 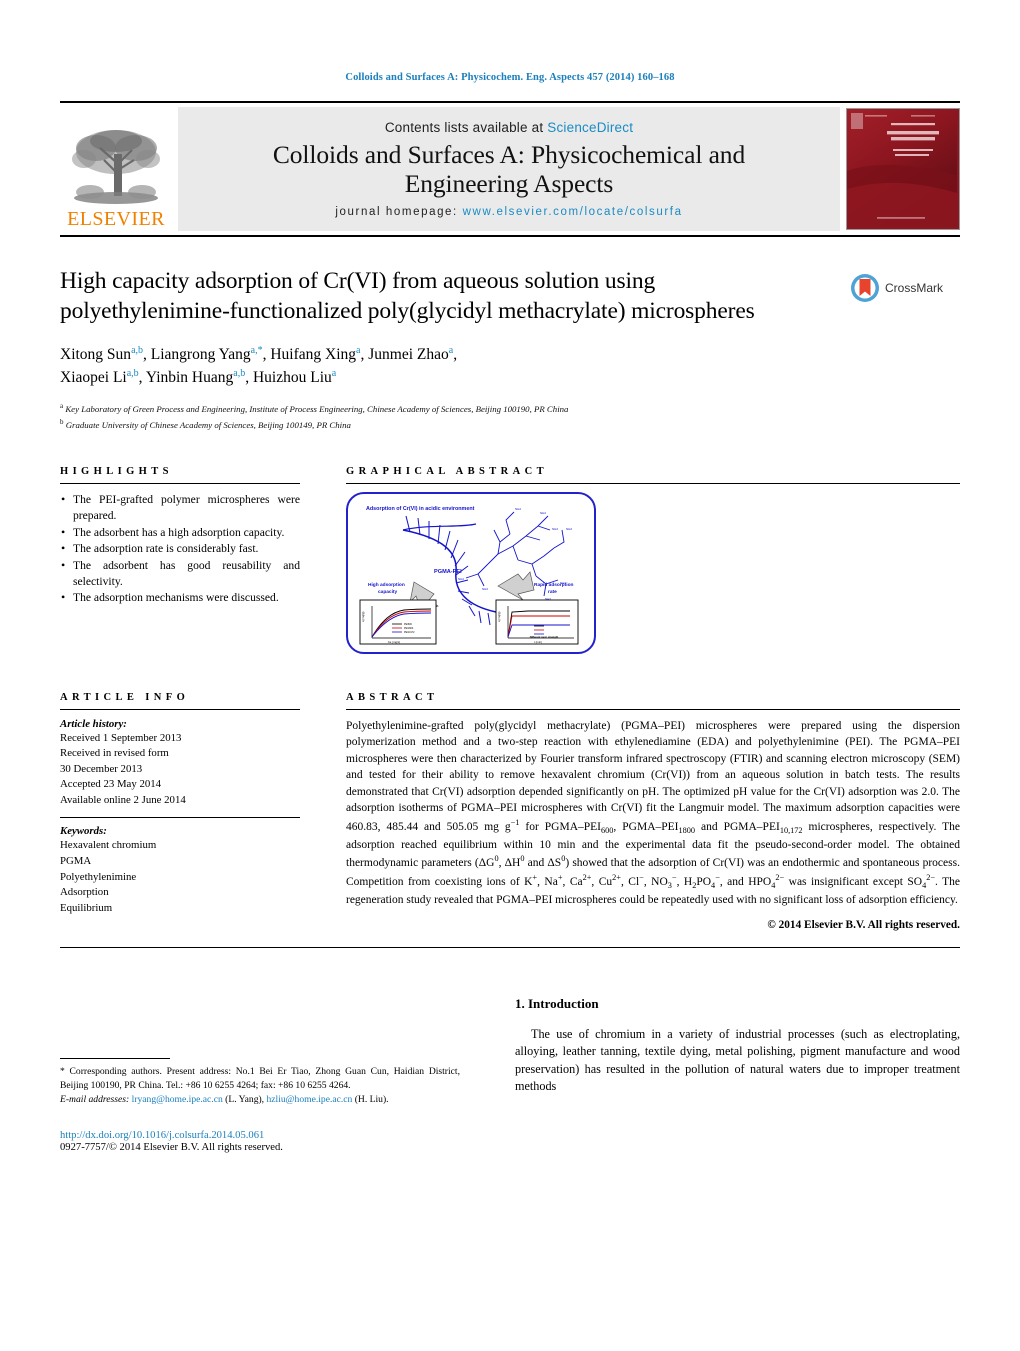 What do you see at coordinates (538, 642) in the screenshot?
I see `svg-text: t (min)` at bounding box center [538, 642].